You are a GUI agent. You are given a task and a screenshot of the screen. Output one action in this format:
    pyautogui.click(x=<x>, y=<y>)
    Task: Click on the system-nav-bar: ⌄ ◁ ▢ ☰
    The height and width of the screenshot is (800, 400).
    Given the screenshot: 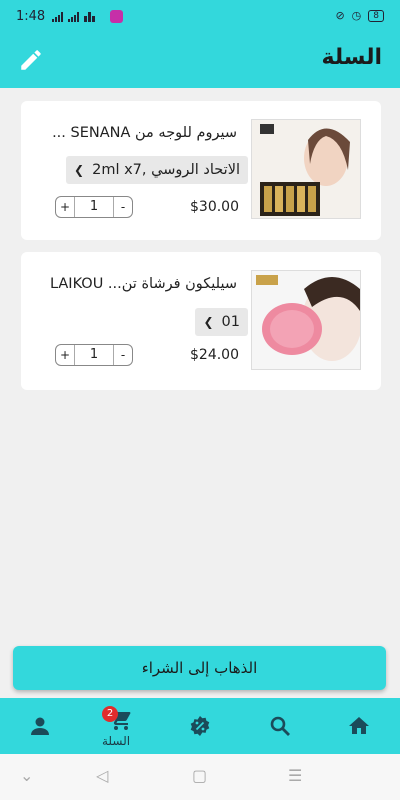 What is the action you would take?
    pyautogui.click(x=200, y=777)
    